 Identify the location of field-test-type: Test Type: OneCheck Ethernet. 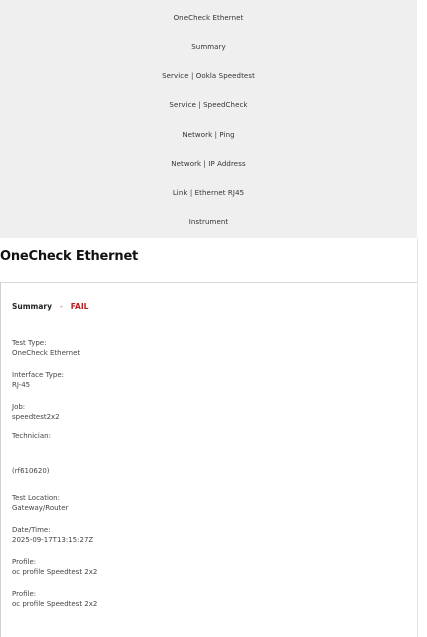
(46, 348).